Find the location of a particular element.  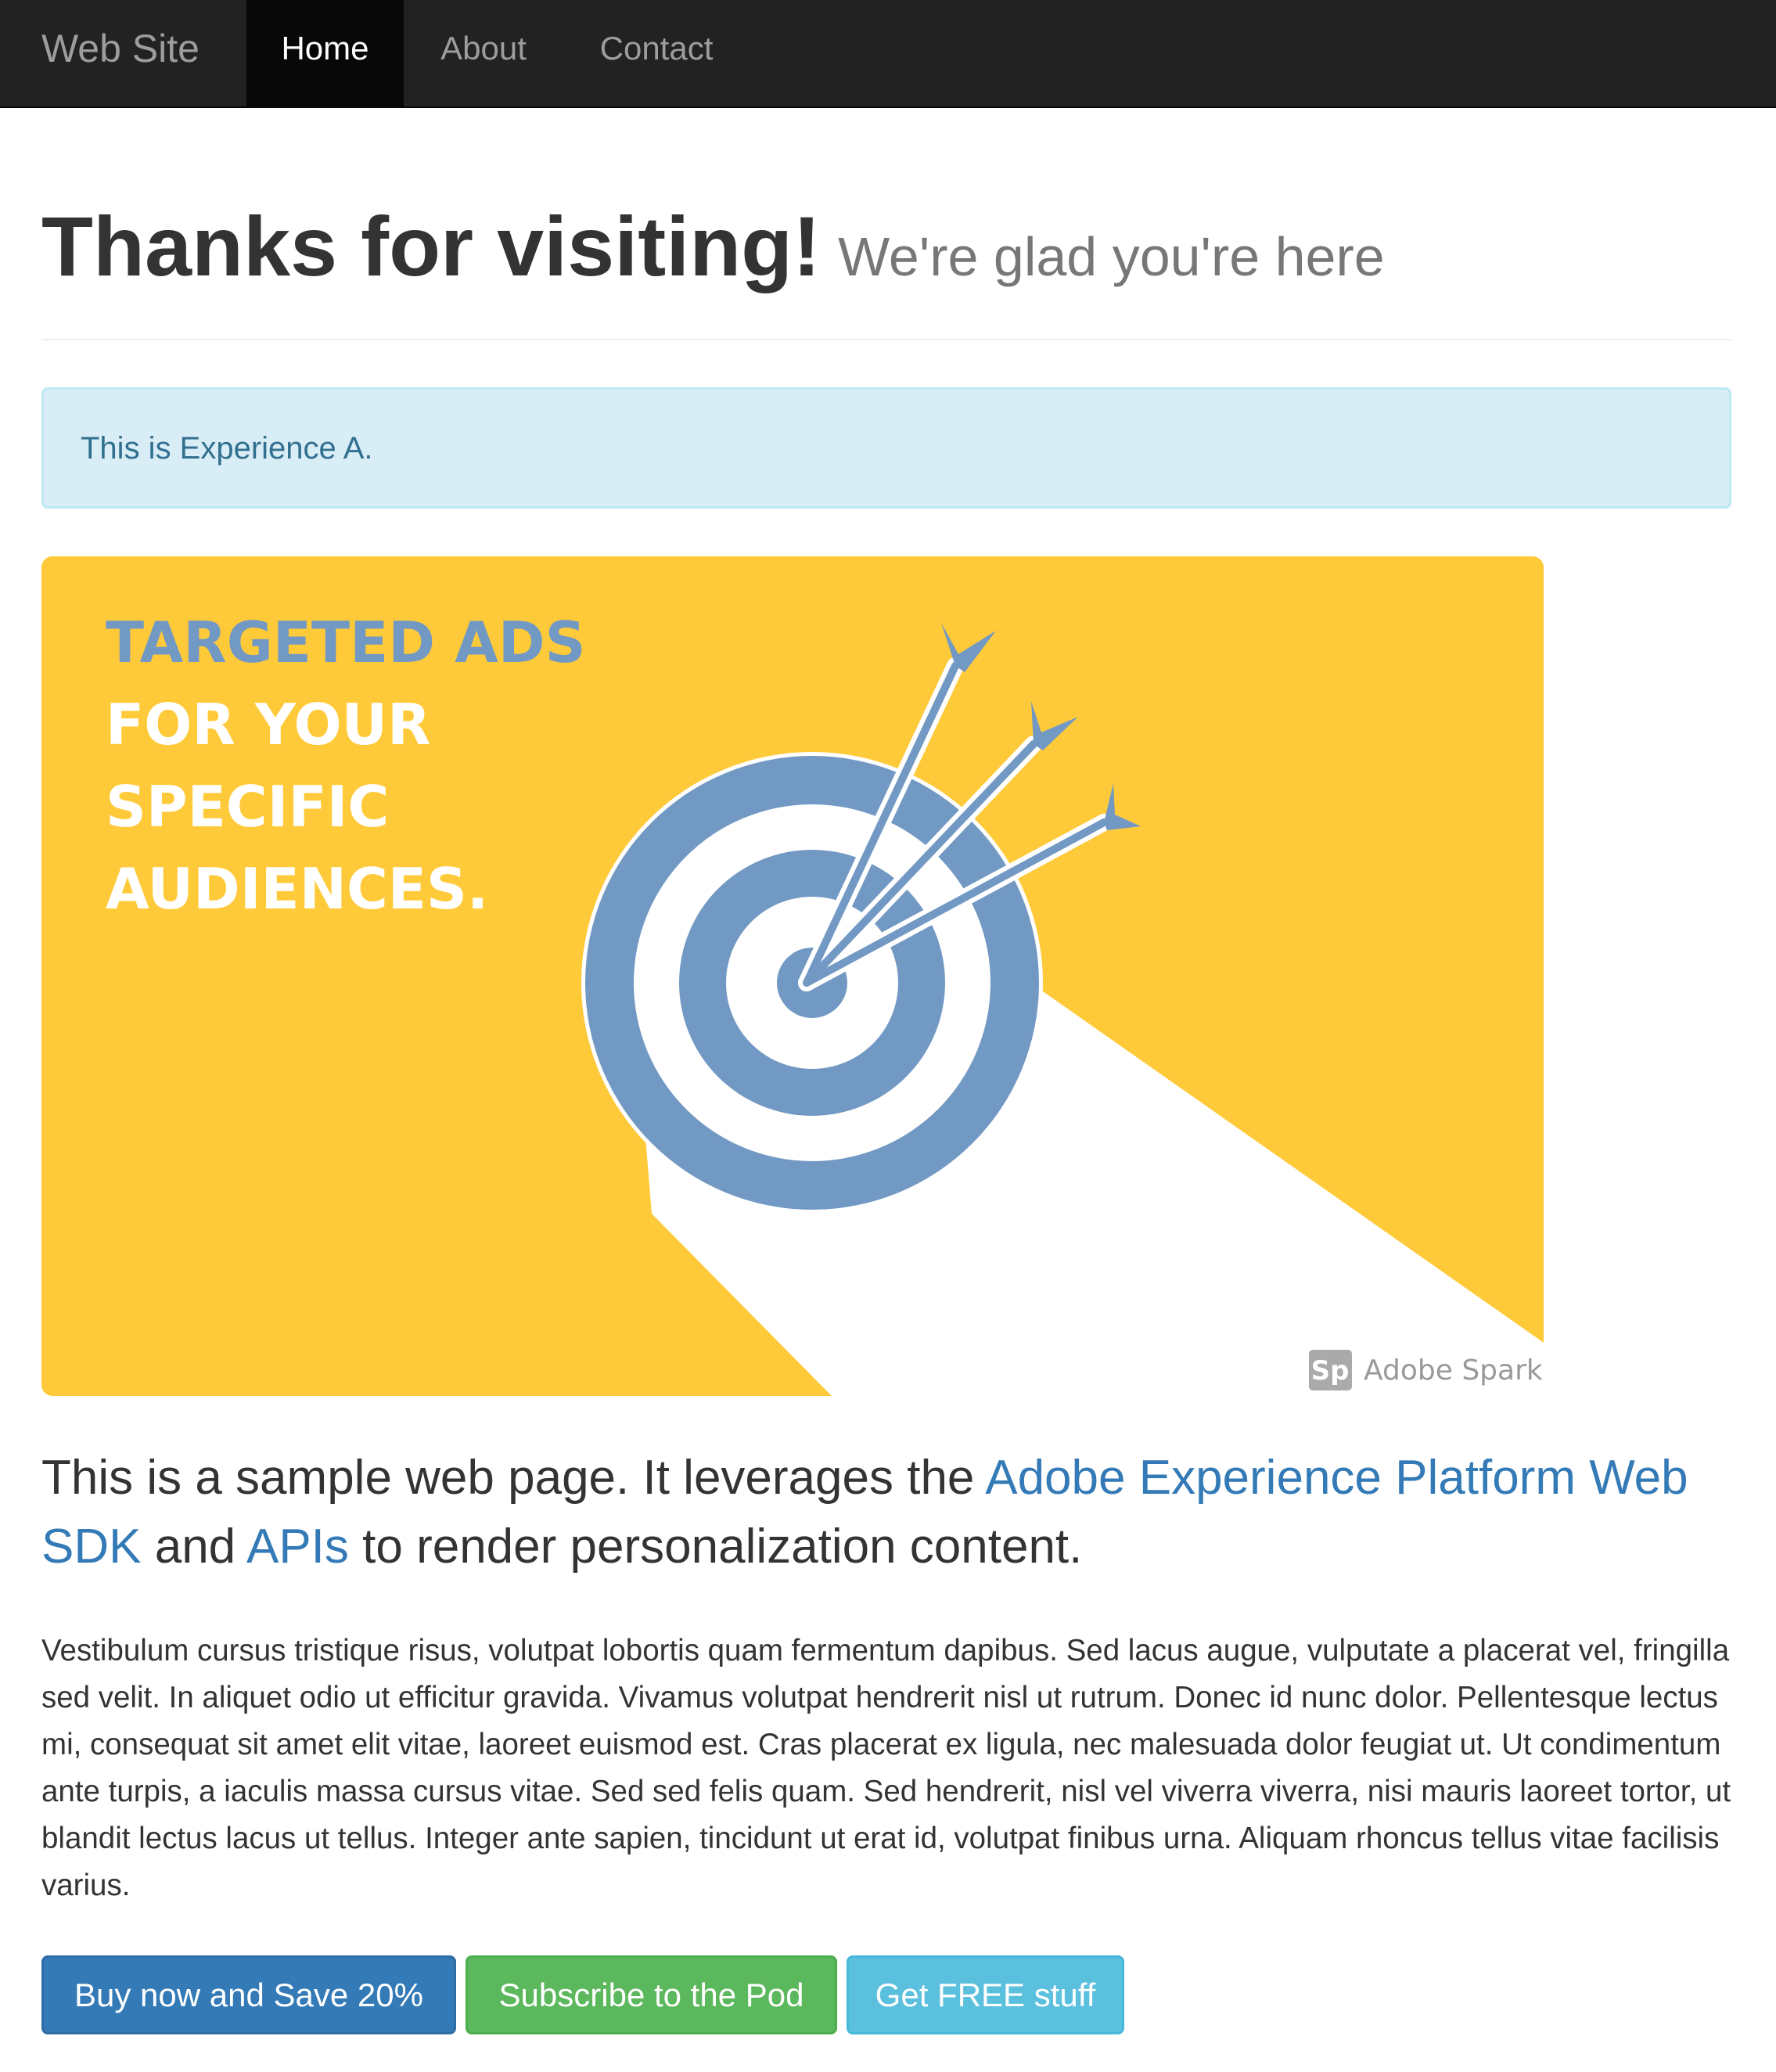

apis-link: APIs is located at coordinates (297, 1547).